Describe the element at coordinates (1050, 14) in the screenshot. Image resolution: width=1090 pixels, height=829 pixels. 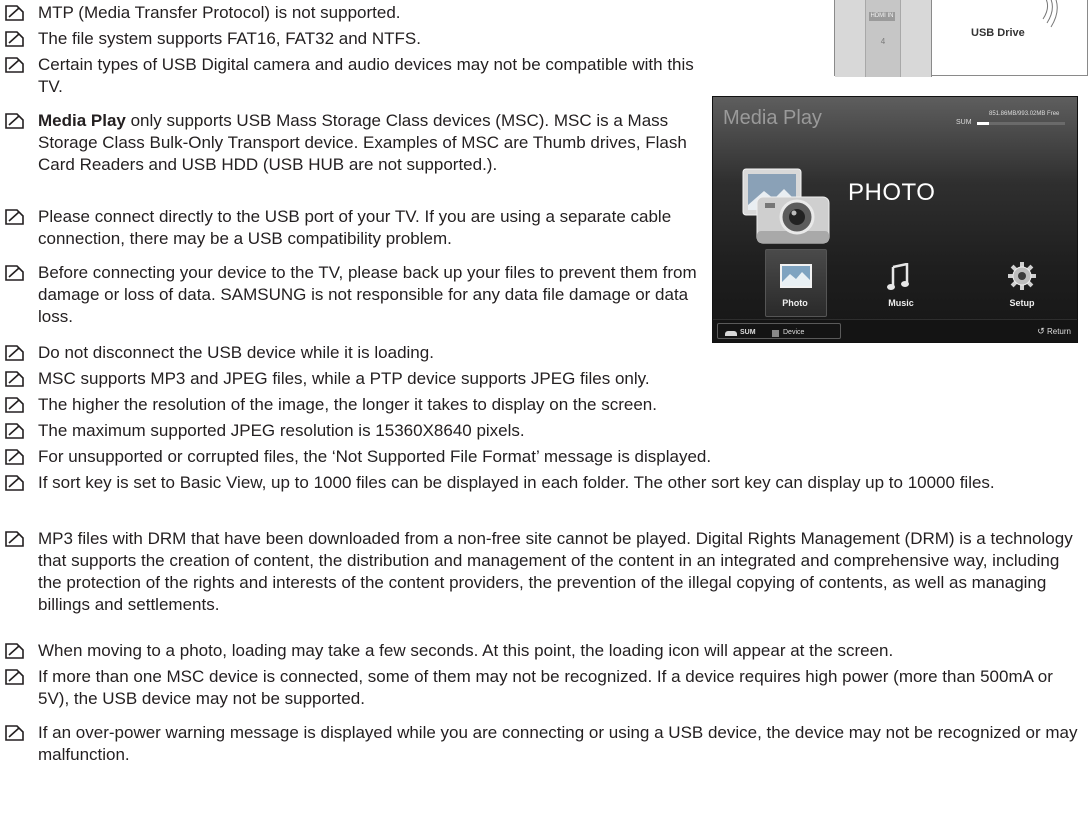
I see `usb-drive-signal-icon` at that location.